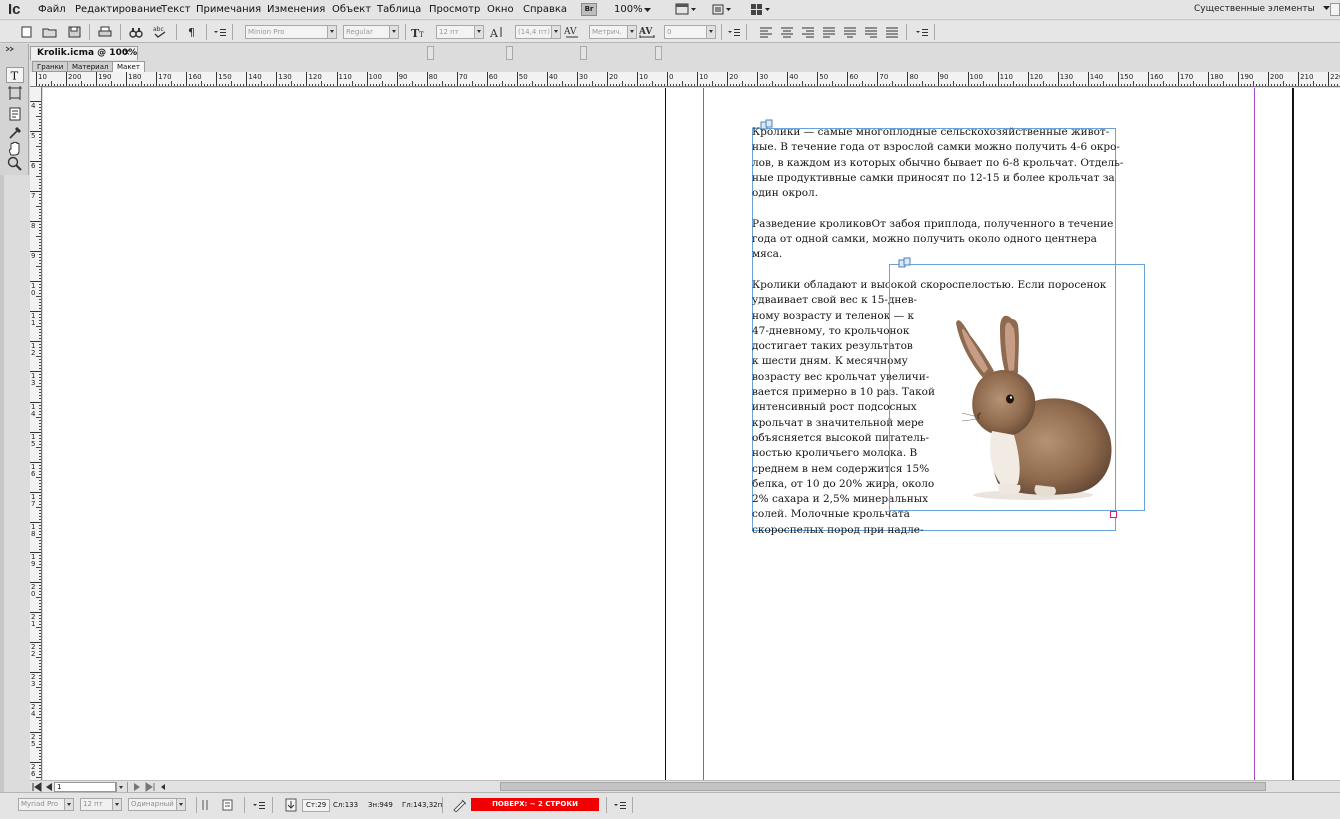  I want to click on vertical-ruler: 4 5 6 7 8 9 10 11 12 13 14 15 16 17 18 19 20 21 22 23 24 25 26, so click(36, 433).